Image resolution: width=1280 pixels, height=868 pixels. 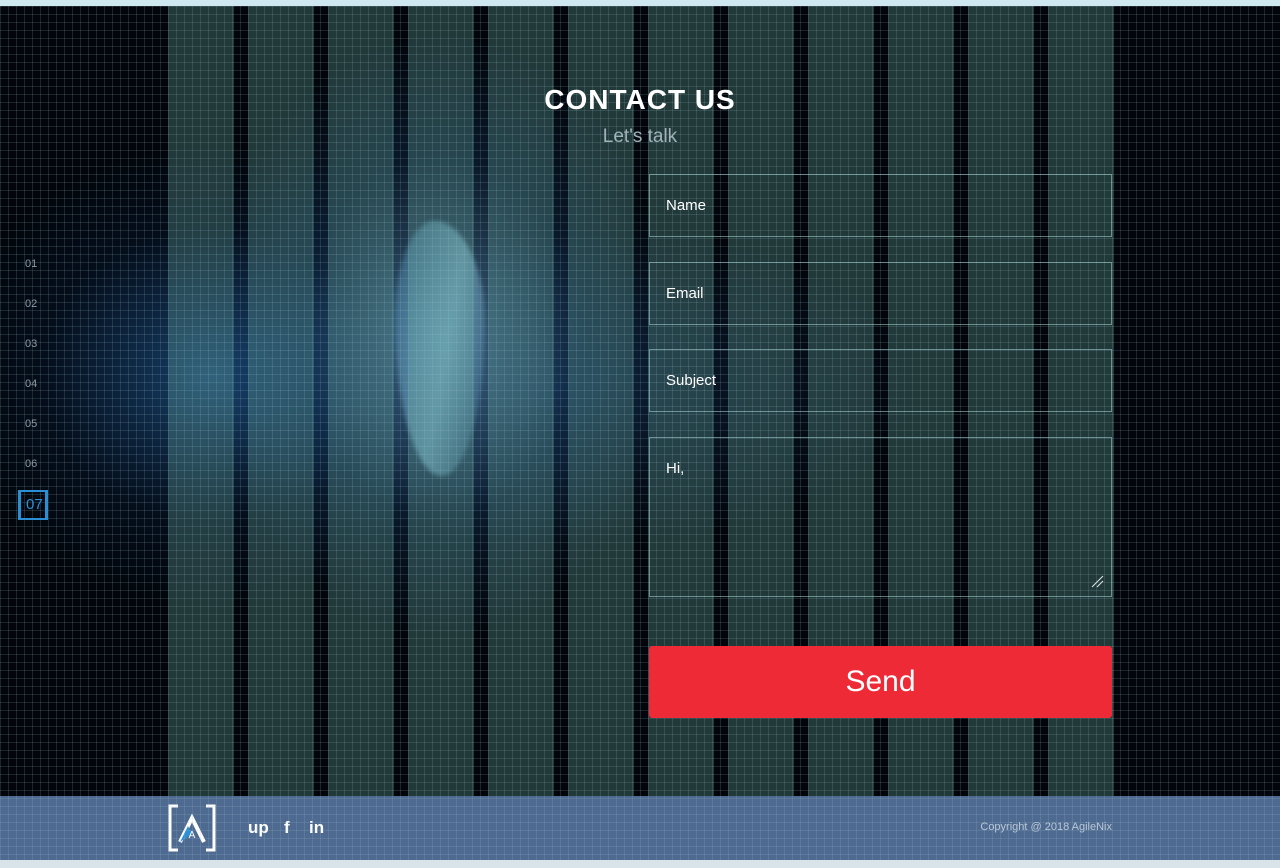 What do you see at coordinates (880, 682) in the screenshot?
I see `send-button: Send` at bounding box center [880, 682].